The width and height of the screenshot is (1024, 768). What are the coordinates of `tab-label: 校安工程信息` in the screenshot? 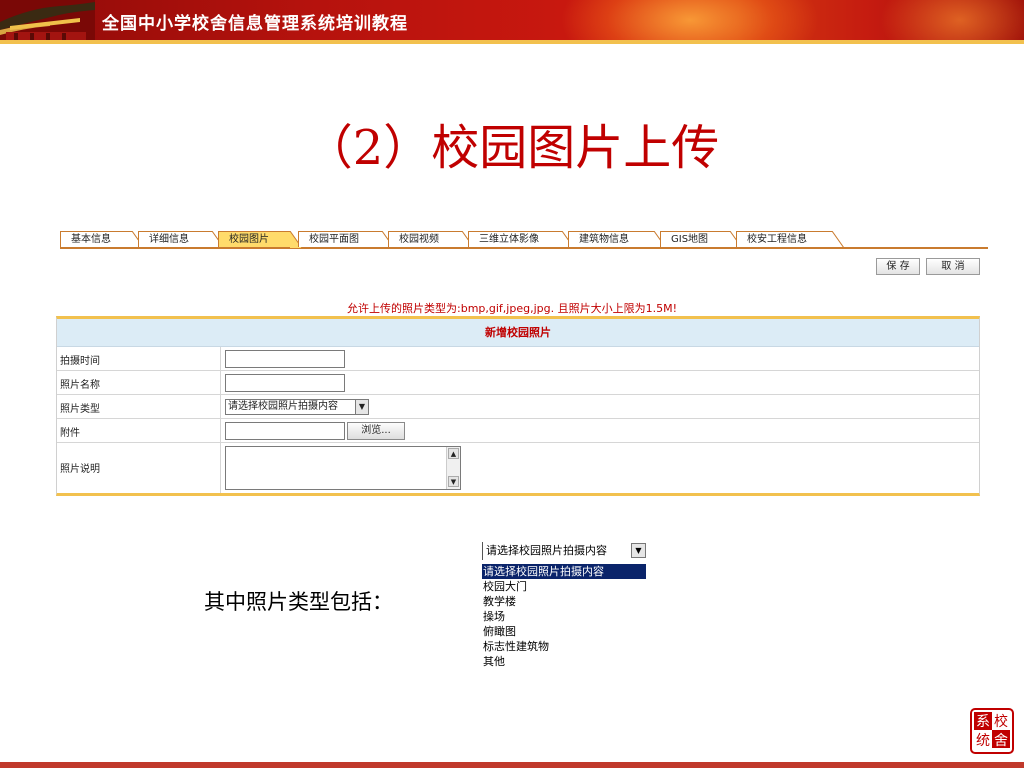 It's located at (777, 239).